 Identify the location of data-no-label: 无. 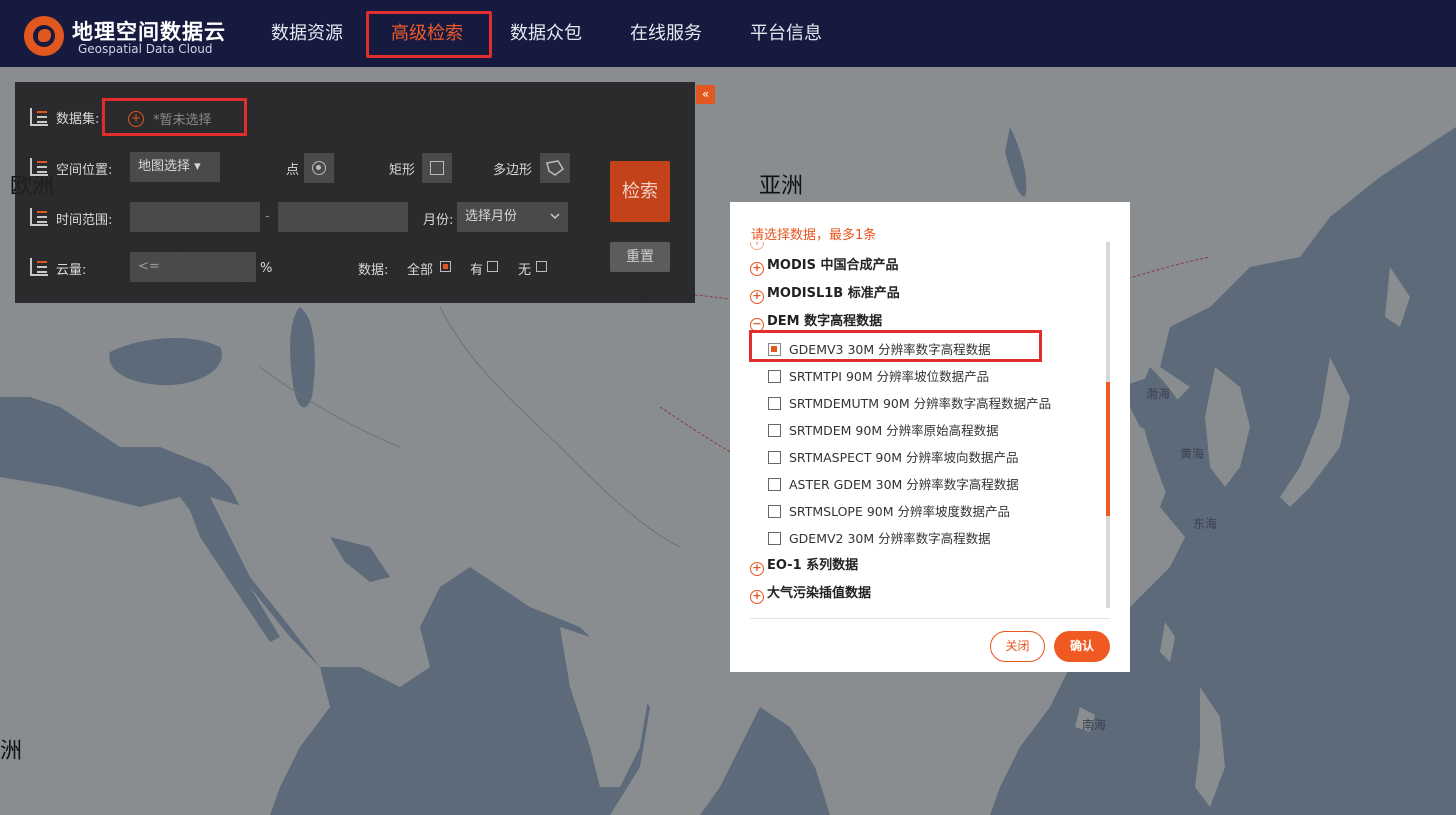
(525, 270).